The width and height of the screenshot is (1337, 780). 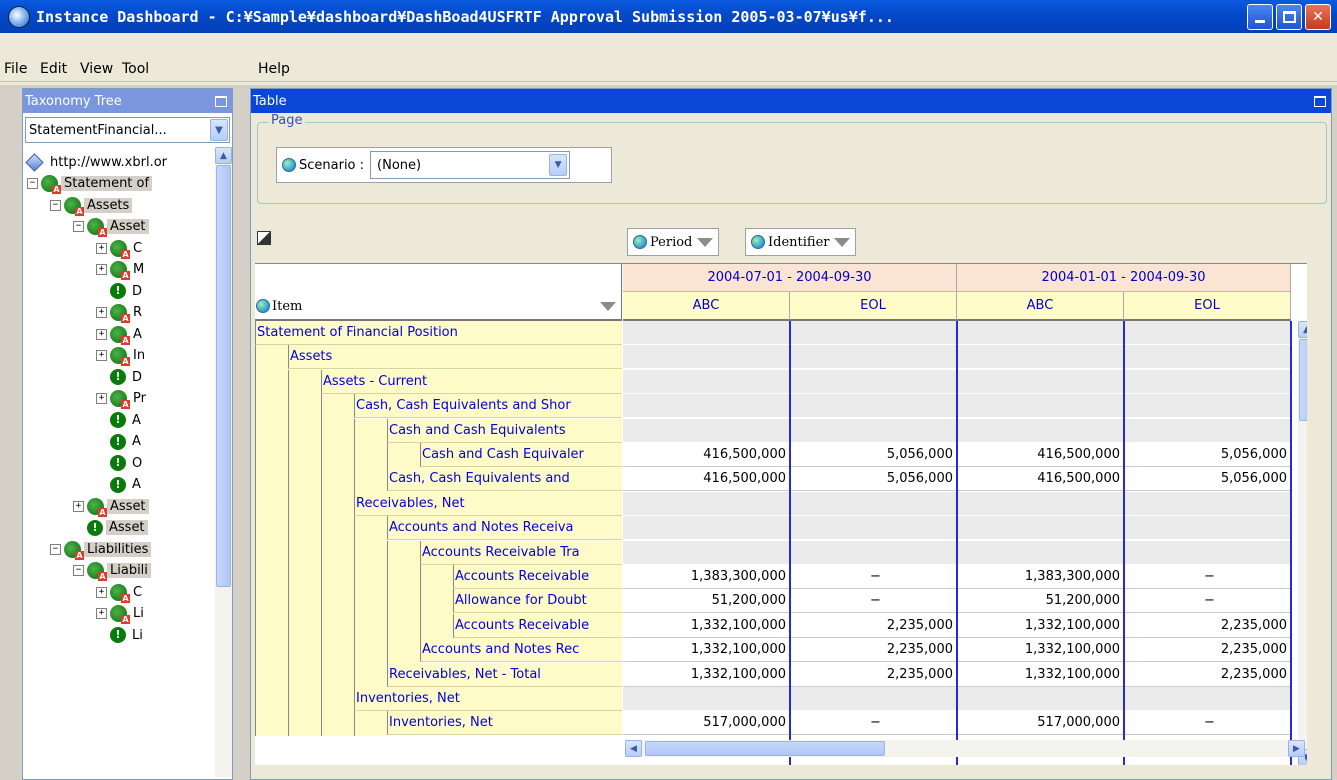 I want to click on row-label: Accounts and Notes Rec, so click(x=521, y=650).